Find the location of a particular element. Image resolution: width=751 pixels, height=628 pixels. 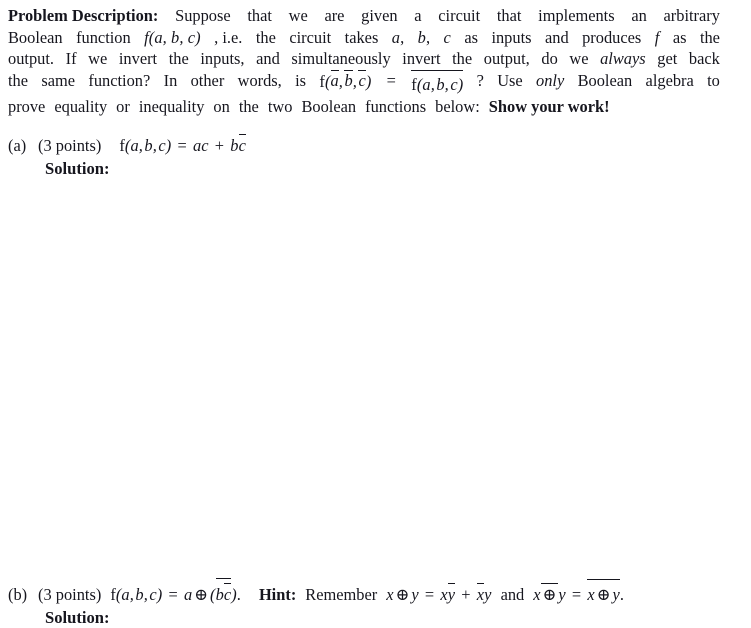

math-var-c: c is located at coordinates (447, 37).